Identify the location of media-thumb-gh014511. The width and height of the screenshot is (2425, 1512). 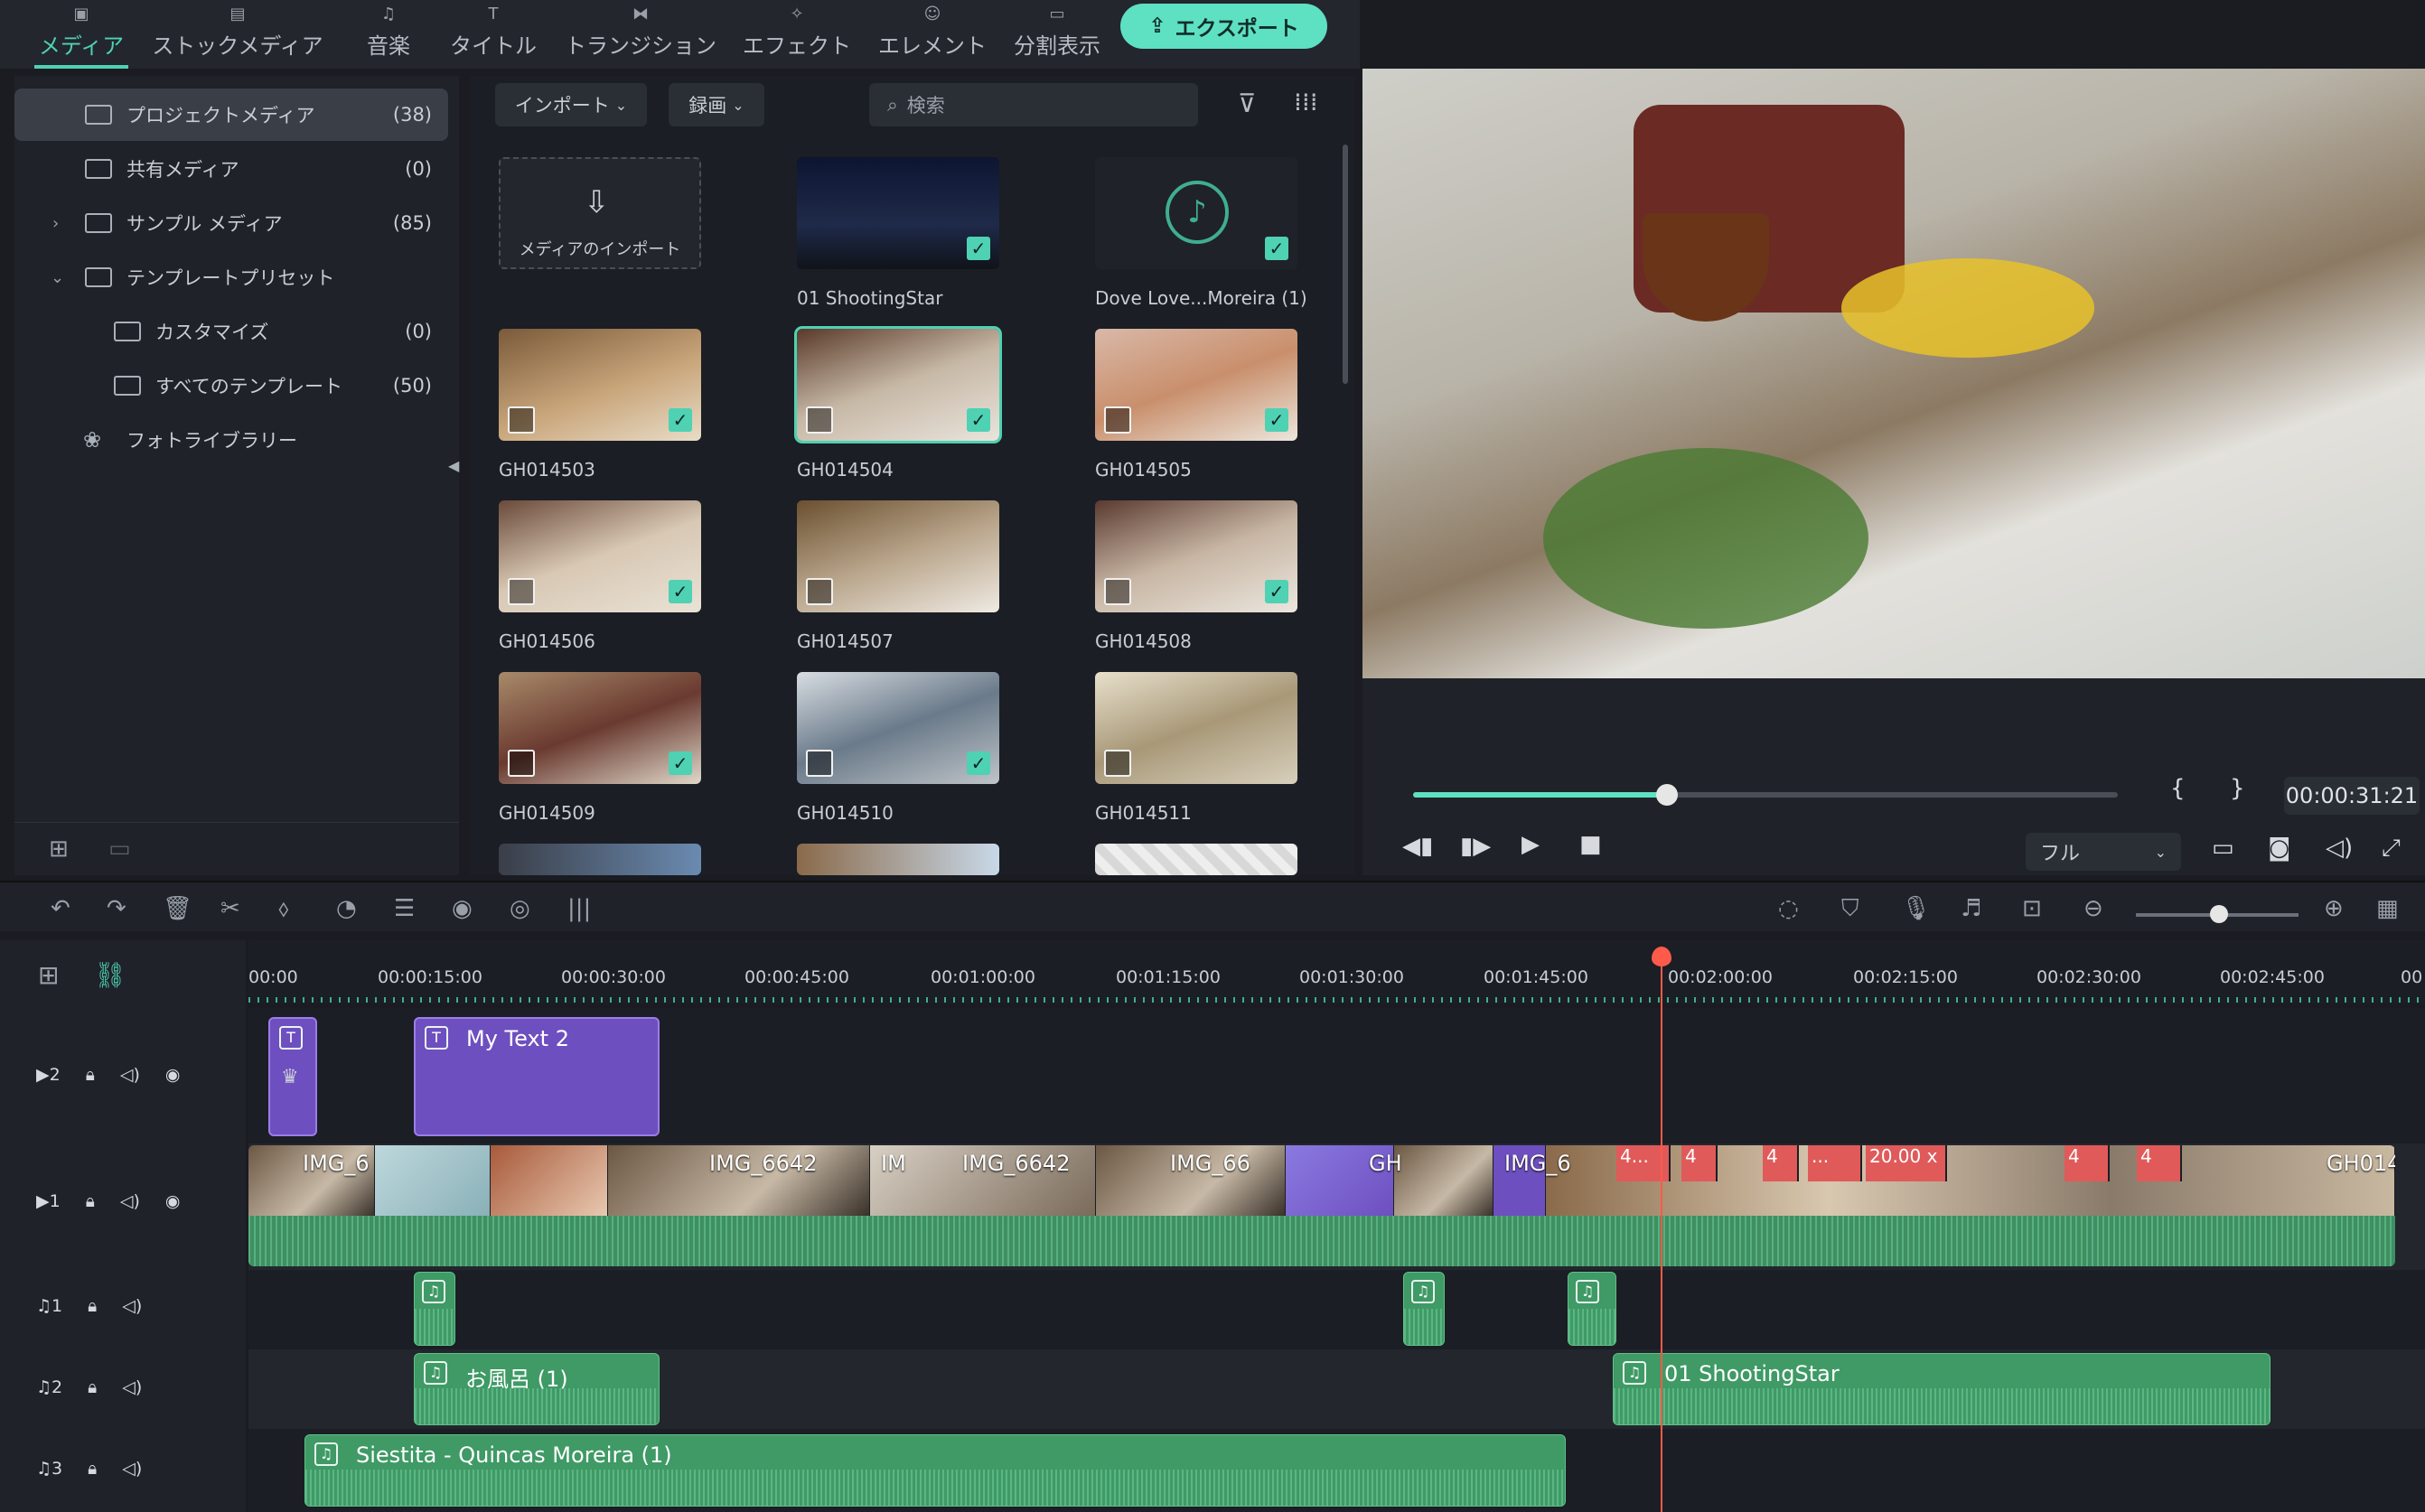
(1196, 728).